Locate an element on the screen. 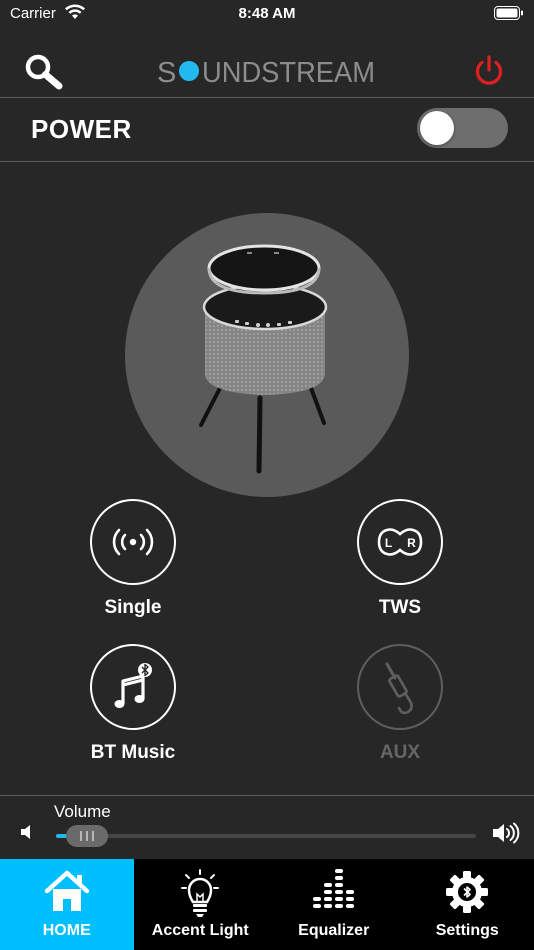 This screenshot has height=950, width=534. toggle-knob is located at coordinates (437, 128).